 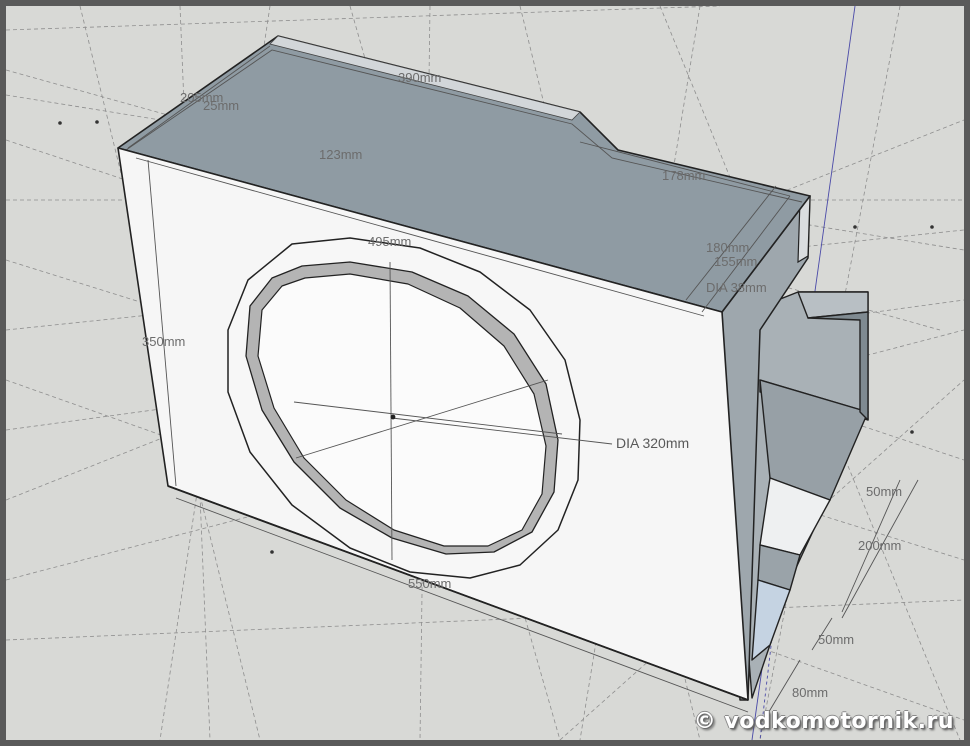 What do you see at coordinates (810, 692) in the screenshot?
I see `dim-right-d: 80mm` at bounding box center [810, 692].